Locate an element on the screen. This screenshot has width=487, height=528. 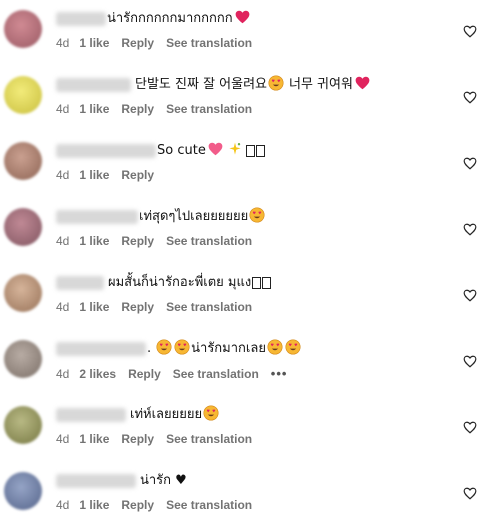
comment-meta: 4d 2 likes Reply See translation ••• is located at coordinates (256, 373).